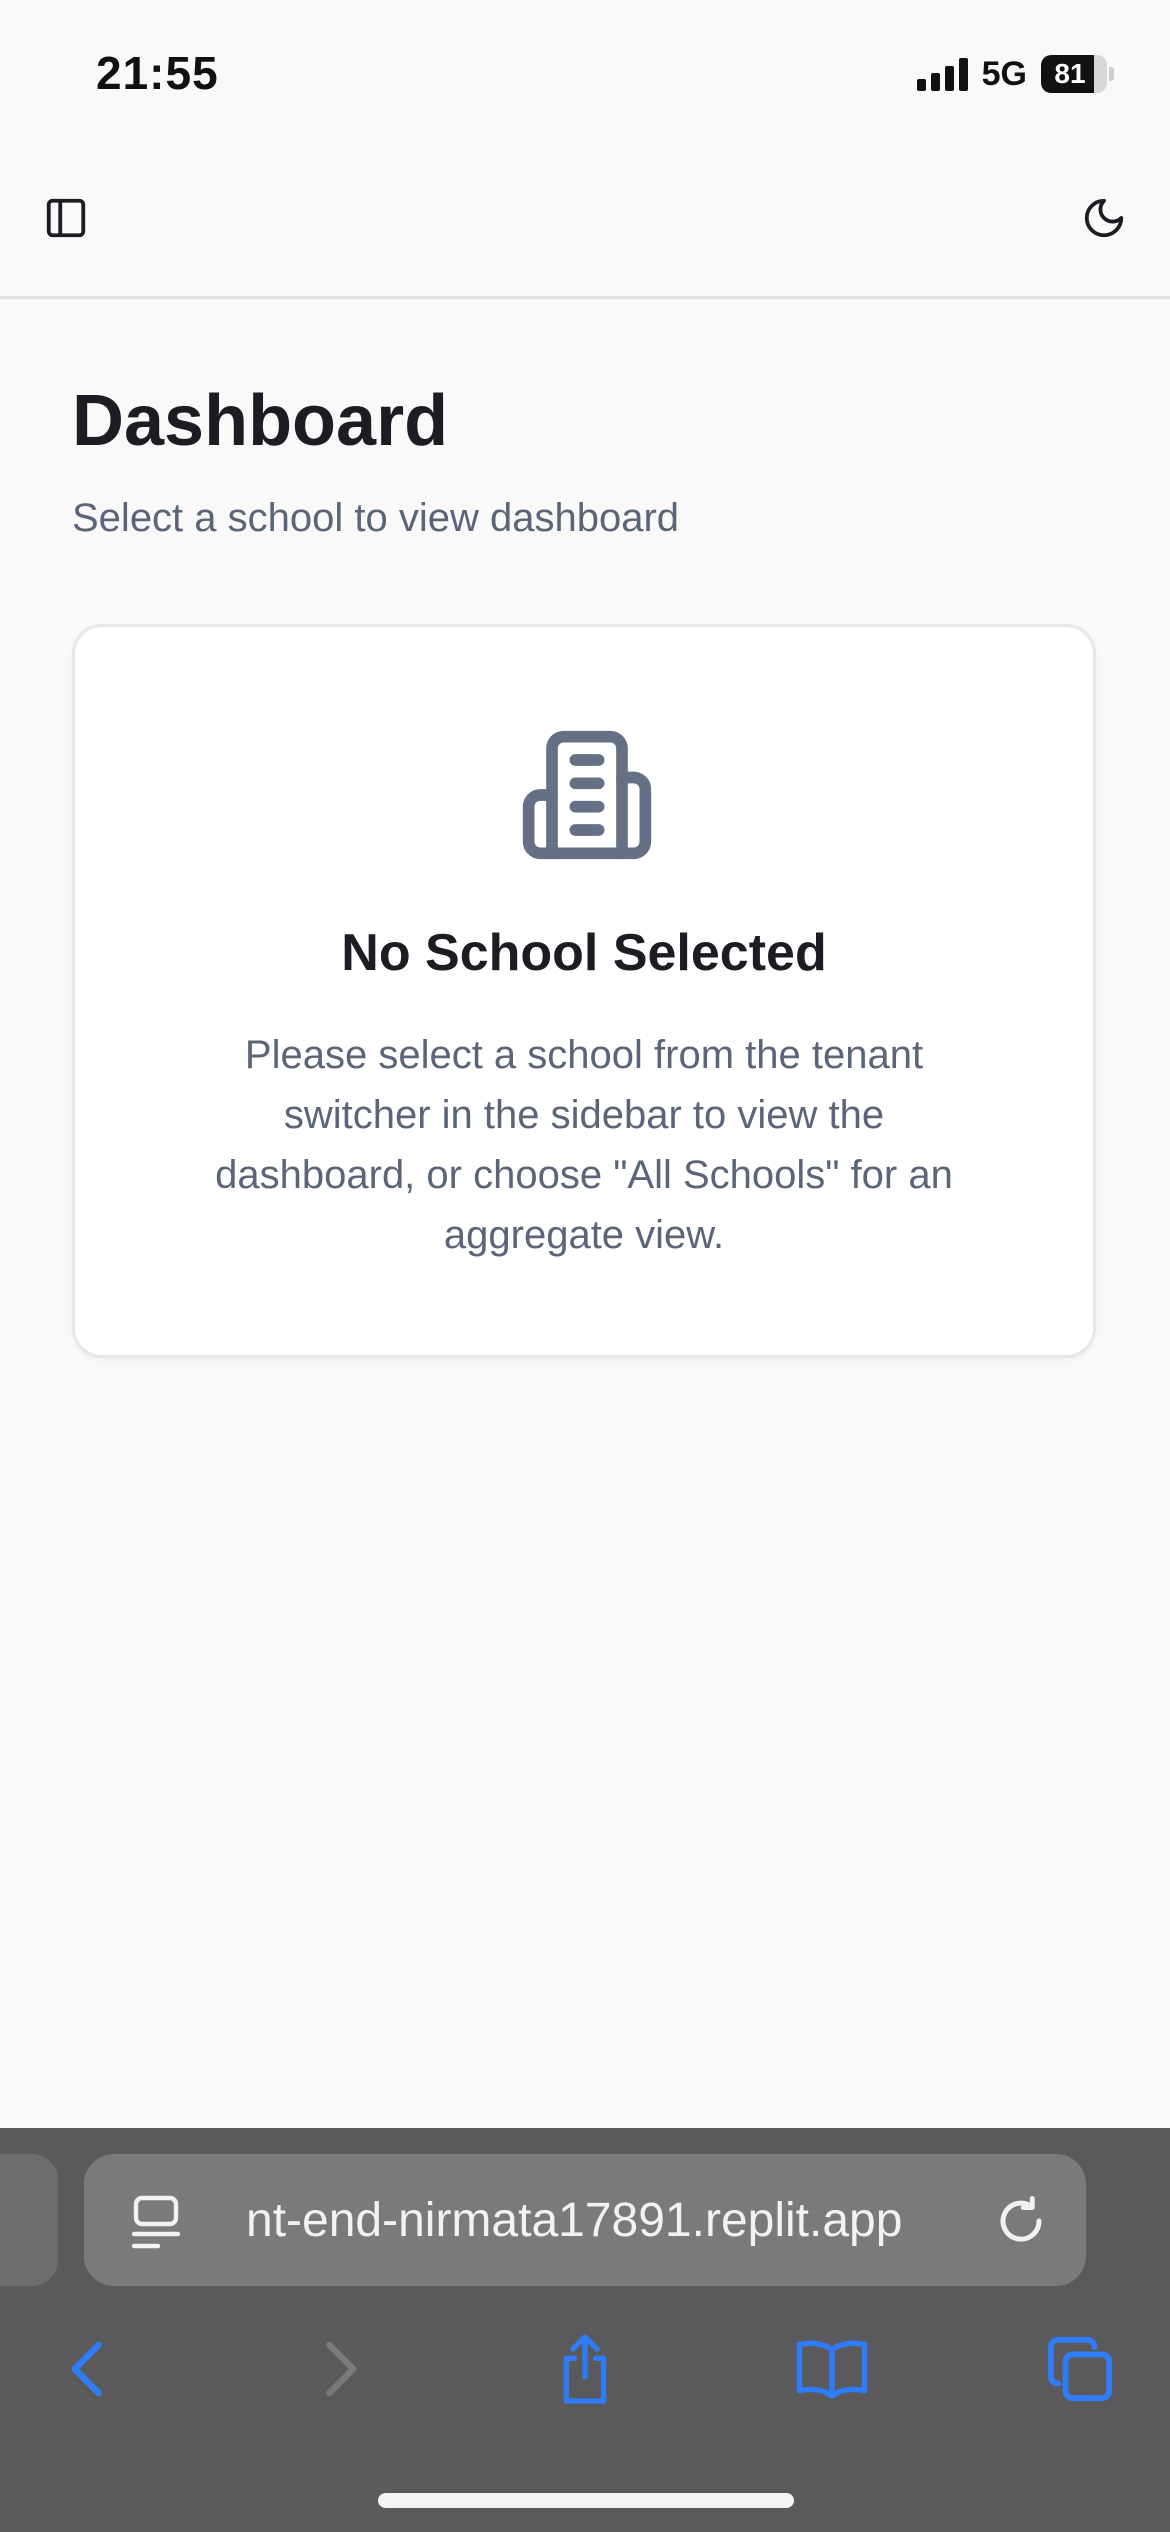 The image size is (1170, 2532). Describe the element at coordinates (585, 75) in the screenshot. I see `status-bar: 21:55 5G 81` at that location.